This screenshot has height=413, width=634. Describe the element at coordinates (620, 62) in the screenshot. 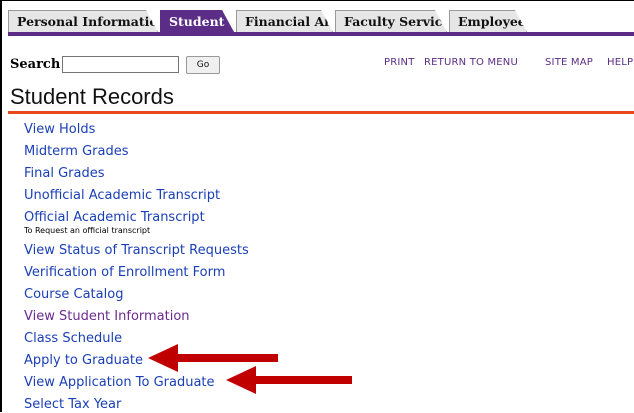

I see `help-link: HELP` at that location.